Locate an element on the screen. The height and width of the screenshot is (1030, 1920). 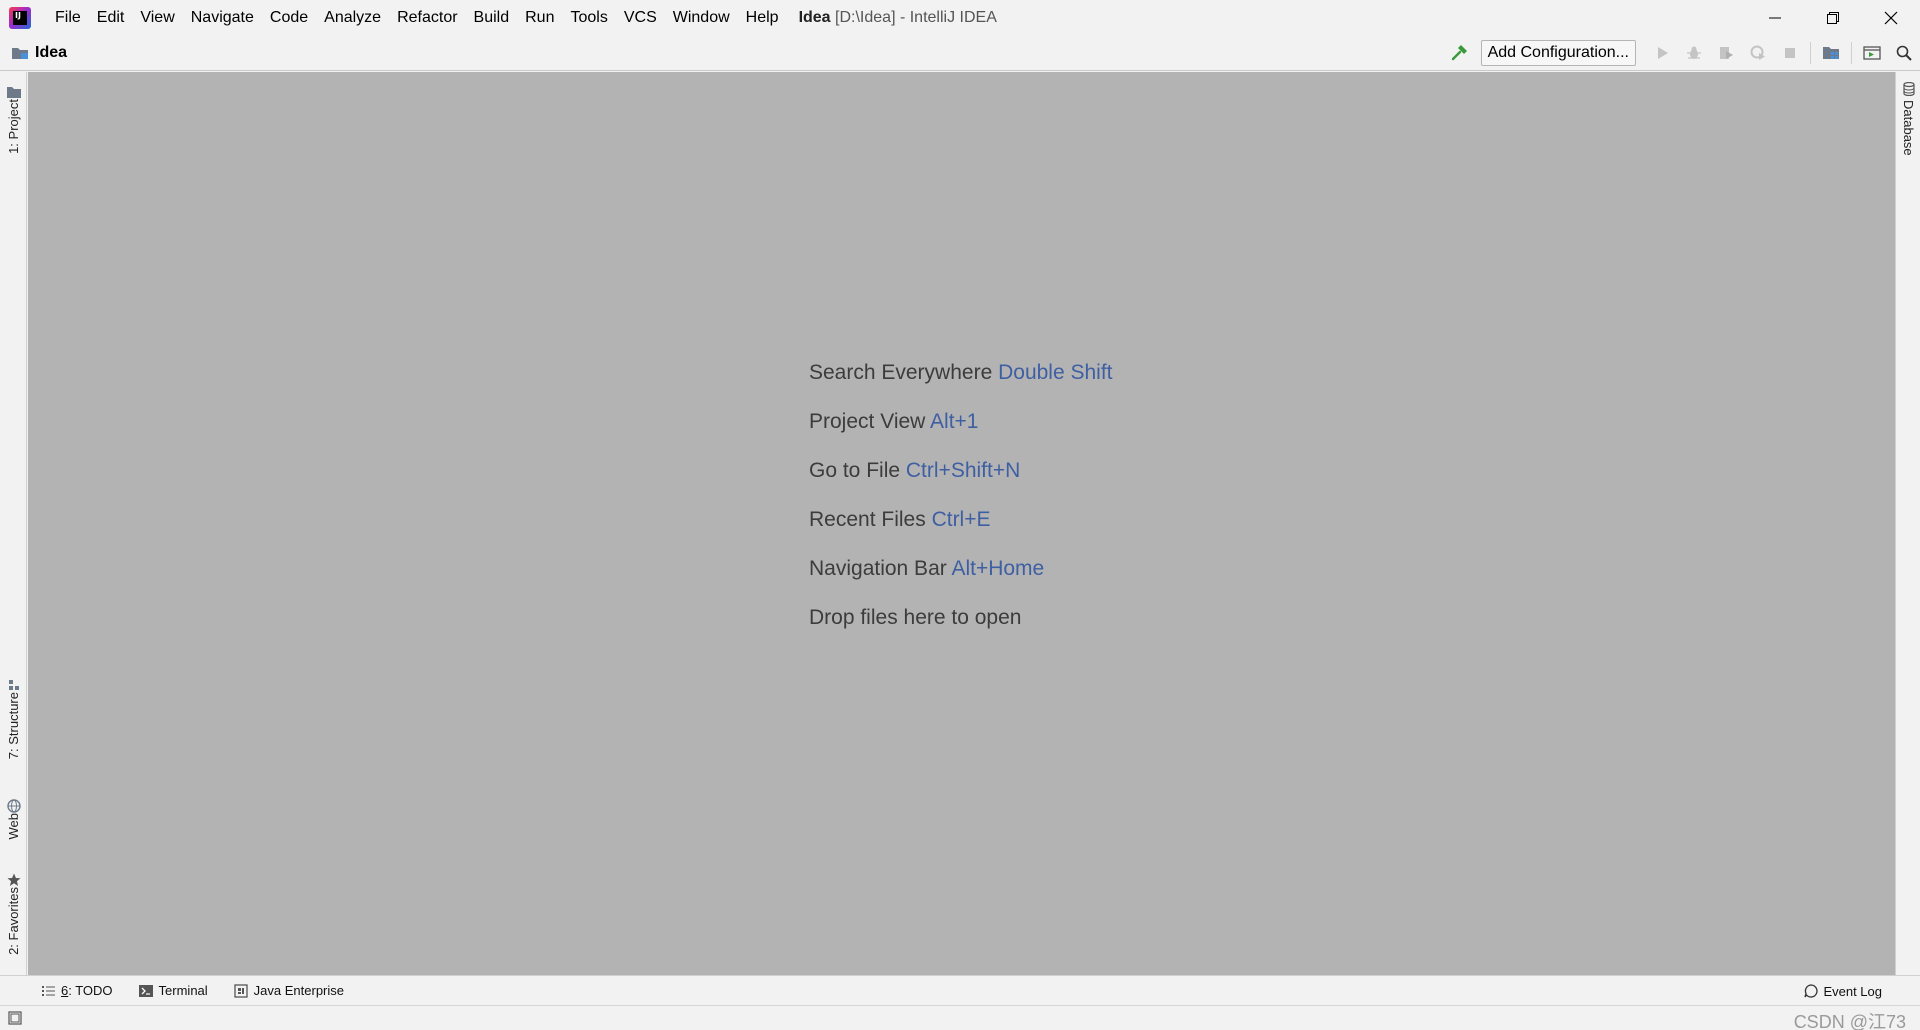
restore-icon is located at coordinates (1833, 17).